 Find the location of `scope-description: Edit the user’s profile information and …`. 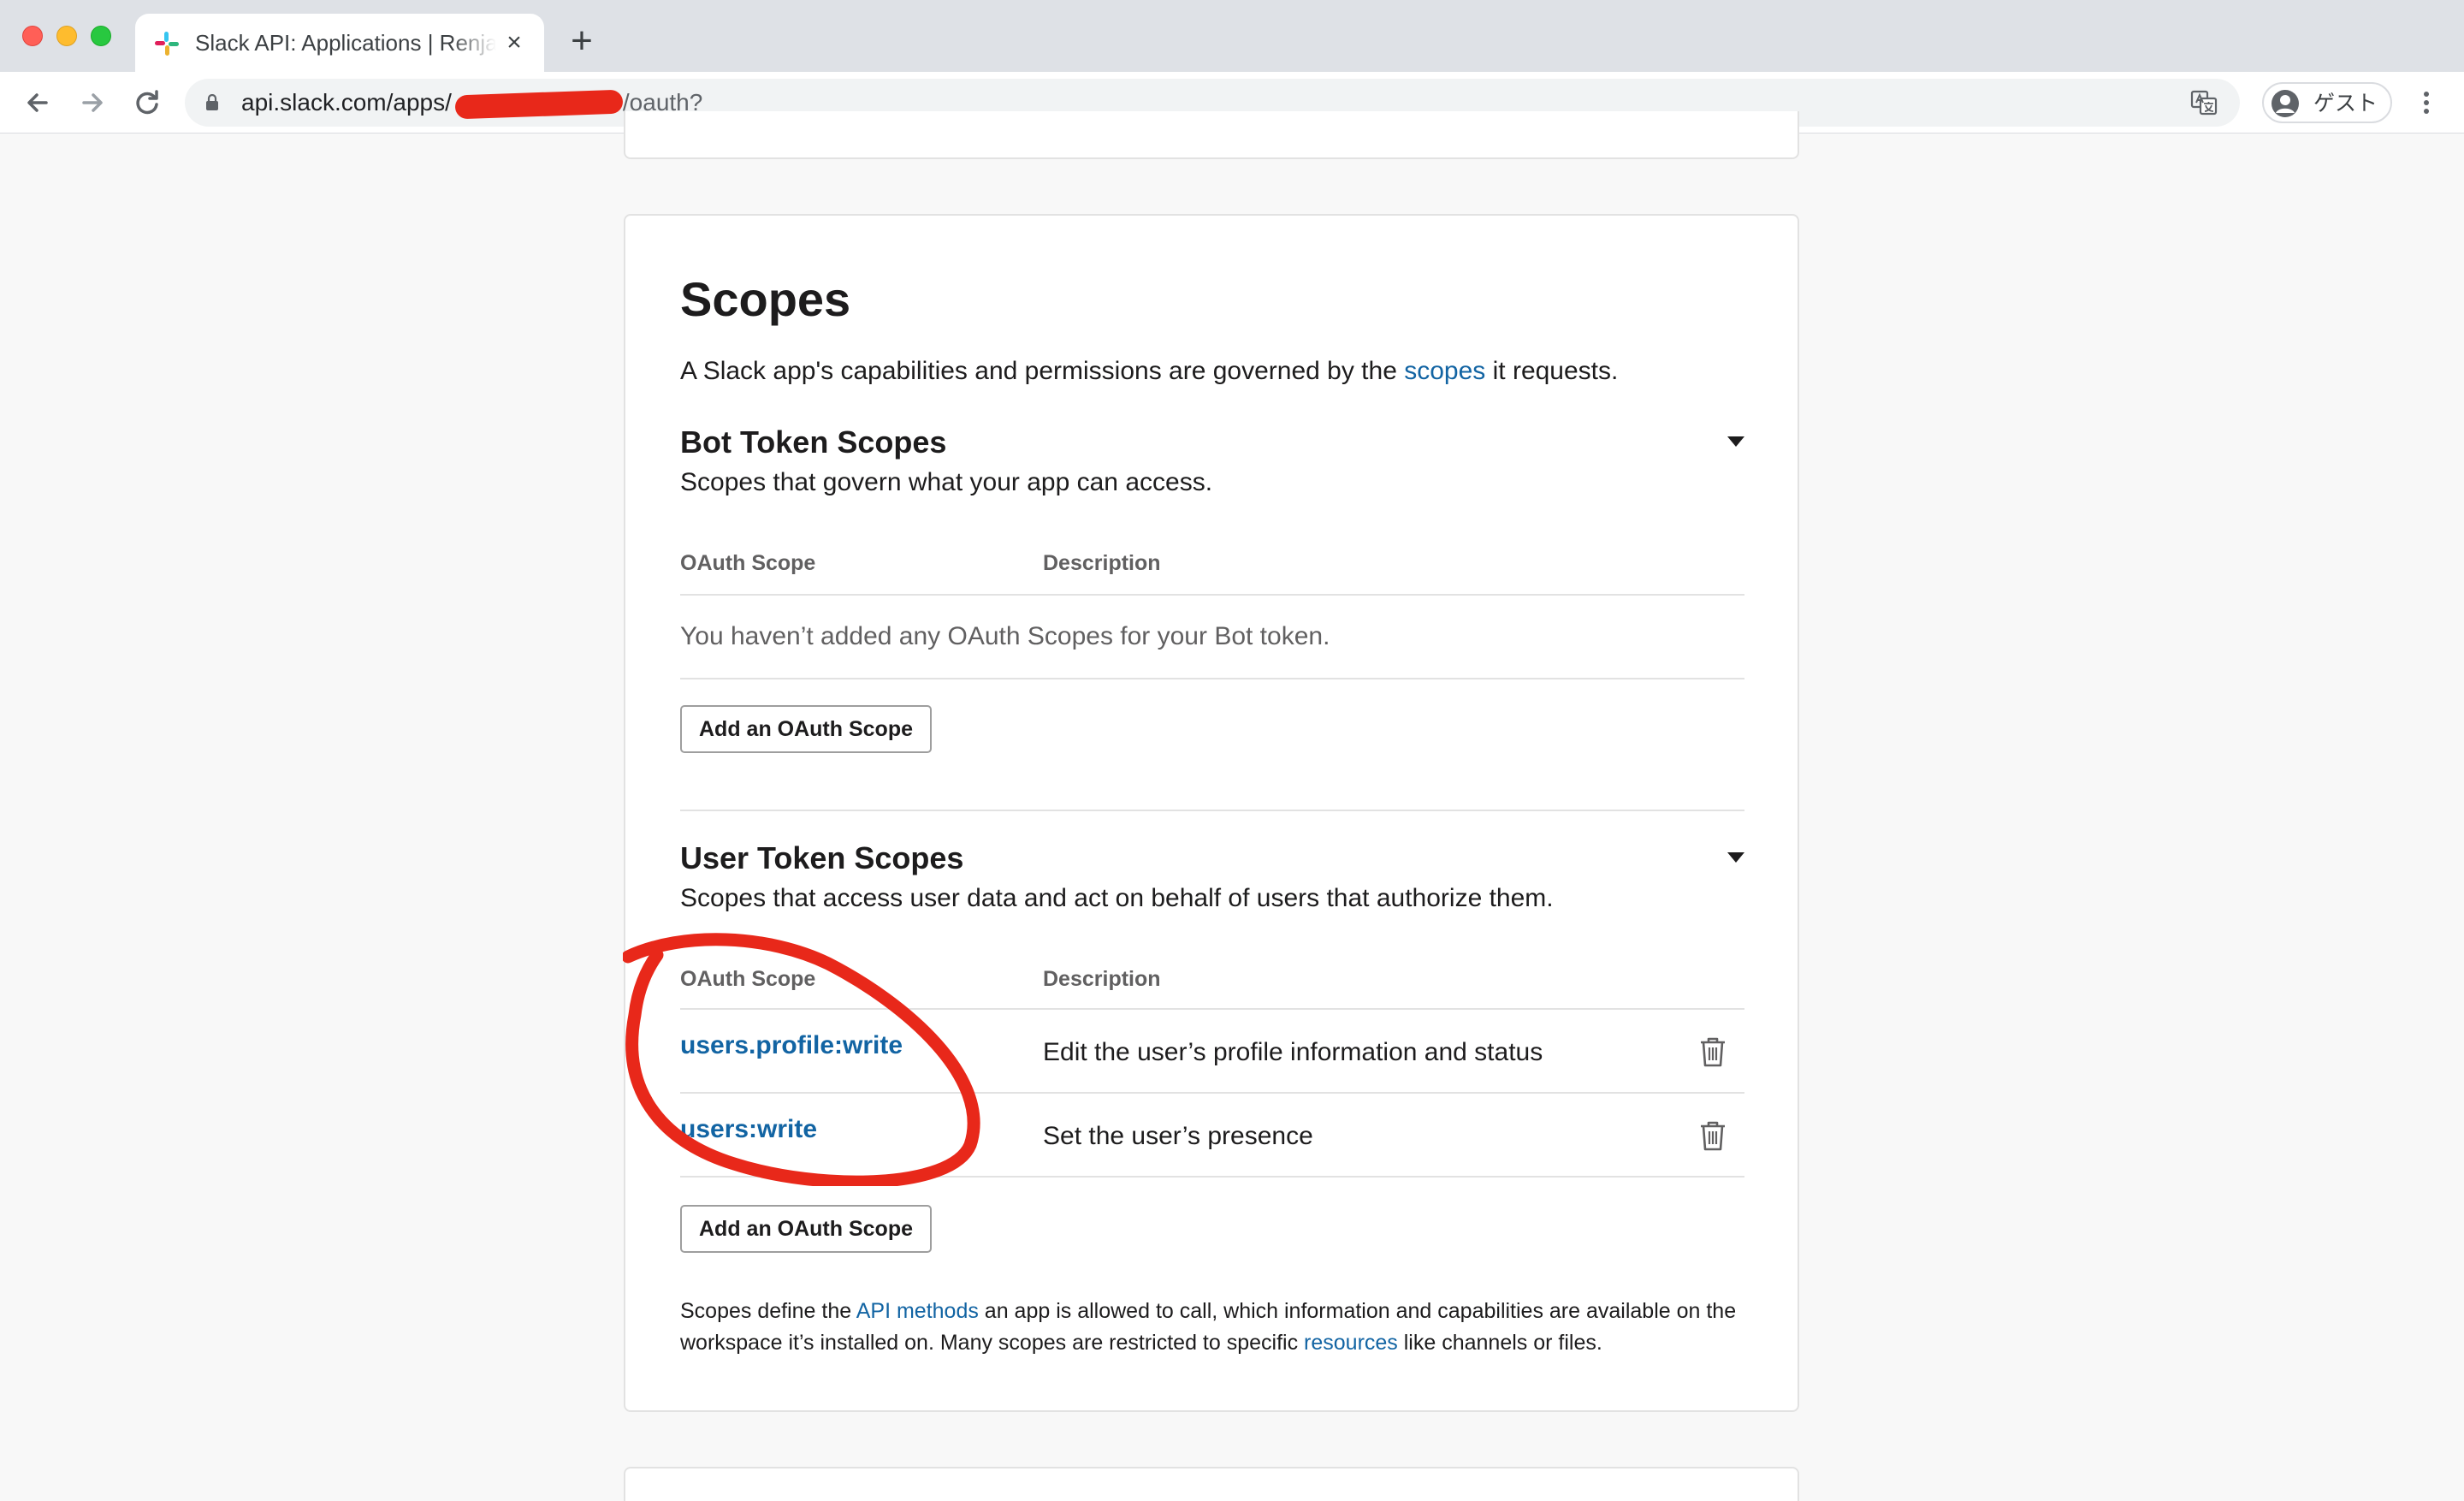

scope-description: Edit the user’s profile information and … is located at coordinates (1293, 1052).